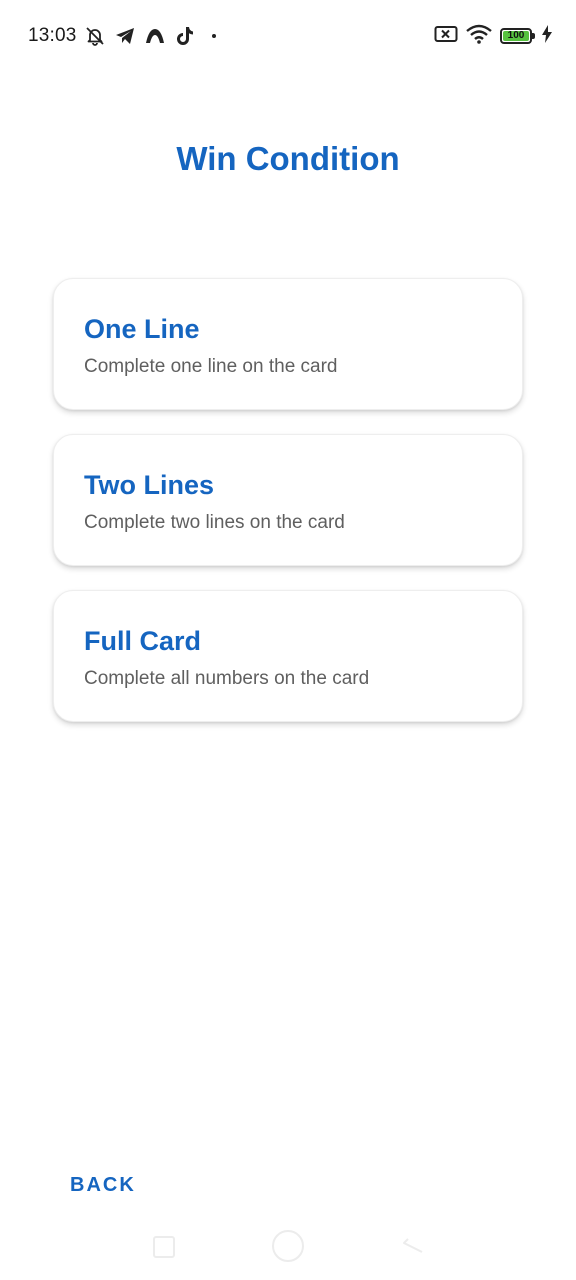 This screenshot has height=1280, width=576. I want to click on system-nav-bar, so click(288, 1250).